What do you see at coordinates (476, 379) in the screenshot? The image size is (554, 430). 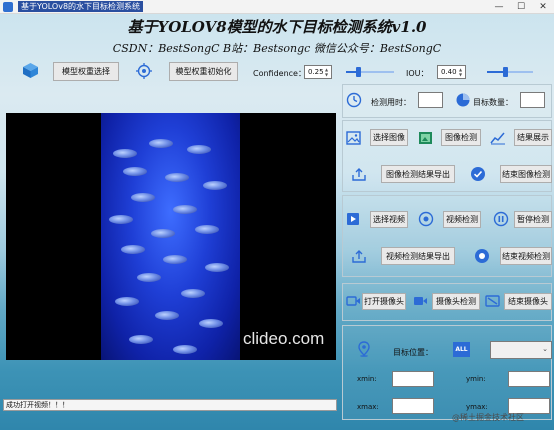 I see `ymin-label: ymin:` at bounding box center [476, 379].